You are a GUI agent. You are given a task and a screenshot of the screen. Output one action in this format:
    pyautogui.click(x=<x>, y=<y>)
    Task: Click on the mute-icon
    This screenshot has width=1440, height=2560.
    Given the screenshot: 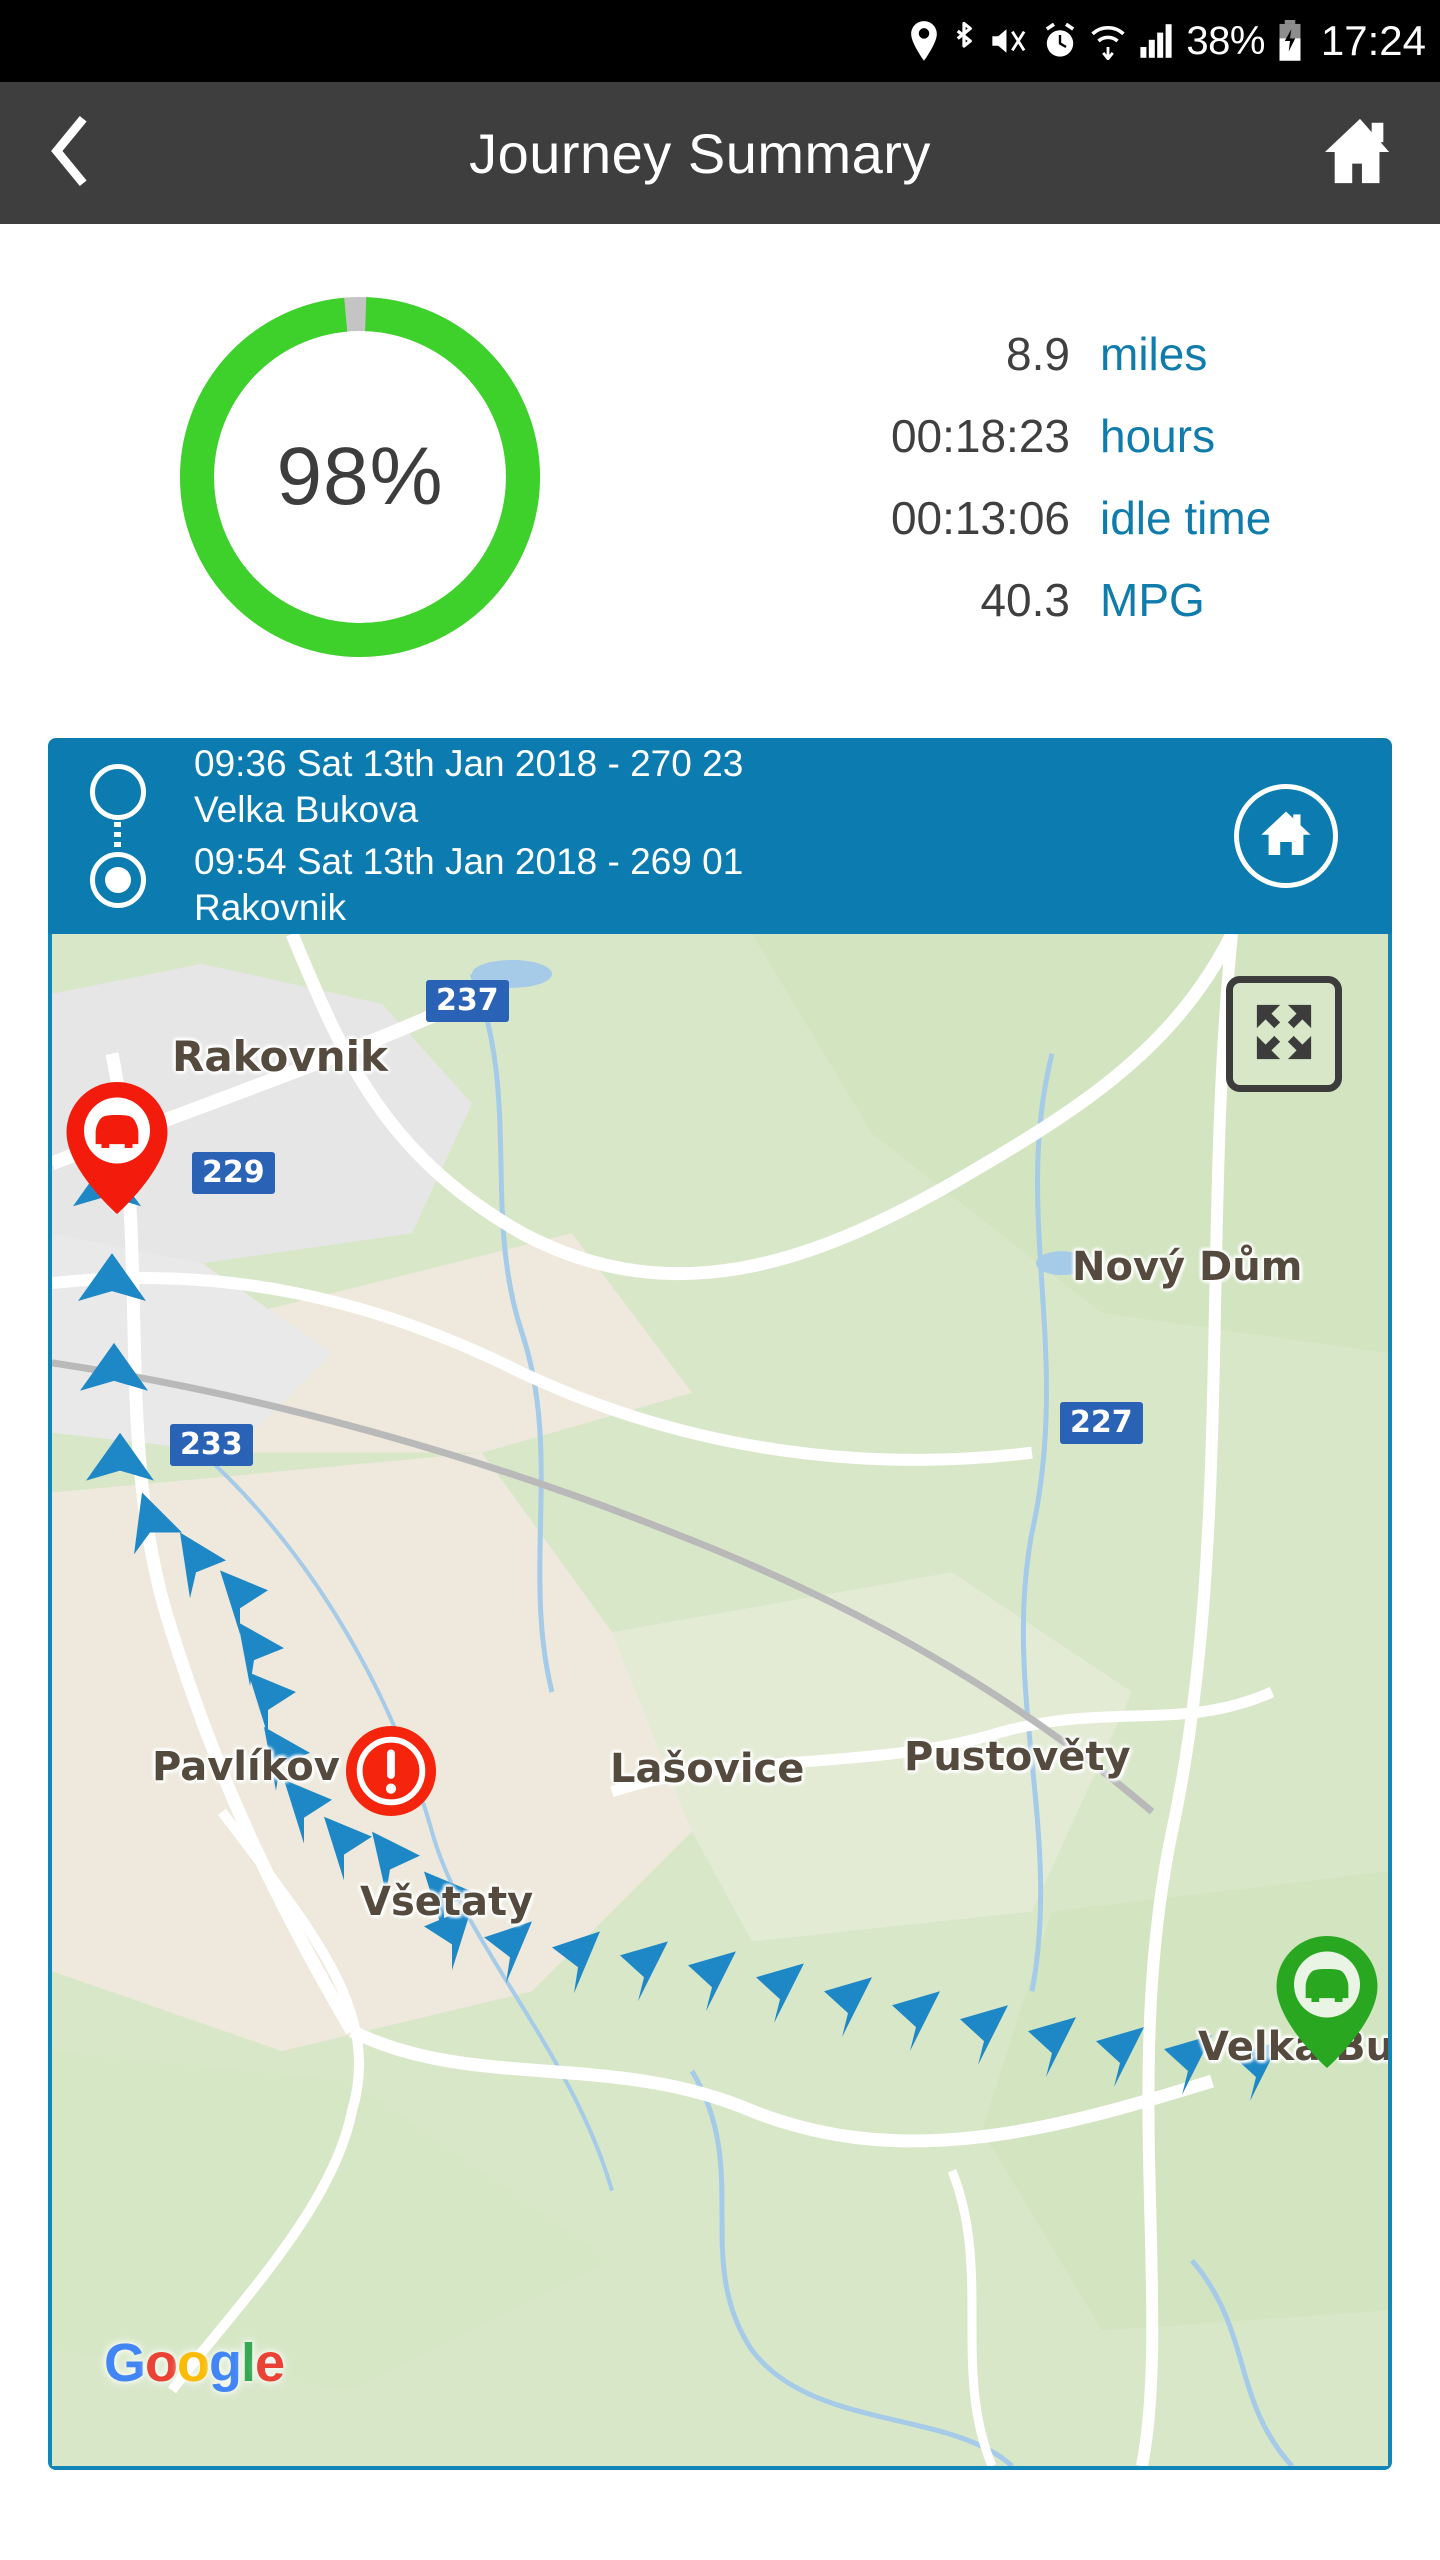 What is the action you would take?
    pyautogui.click(x=1010, y=41)
    